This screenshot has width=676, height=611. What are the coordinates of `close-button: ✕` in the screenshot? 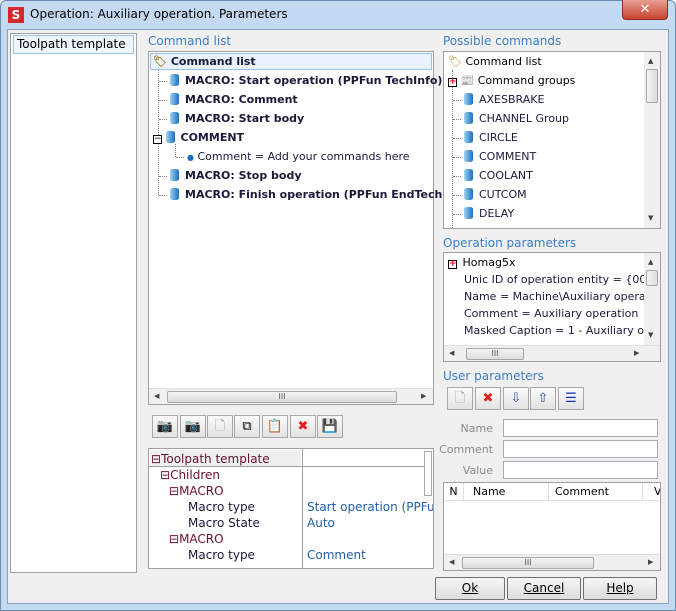 It's located at (645, 10).